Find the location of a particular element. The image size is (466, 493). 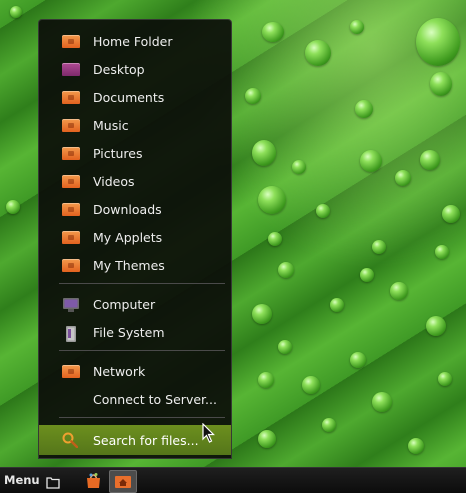

menu-item-label: Home Folder is located at coordinates (133, 41).